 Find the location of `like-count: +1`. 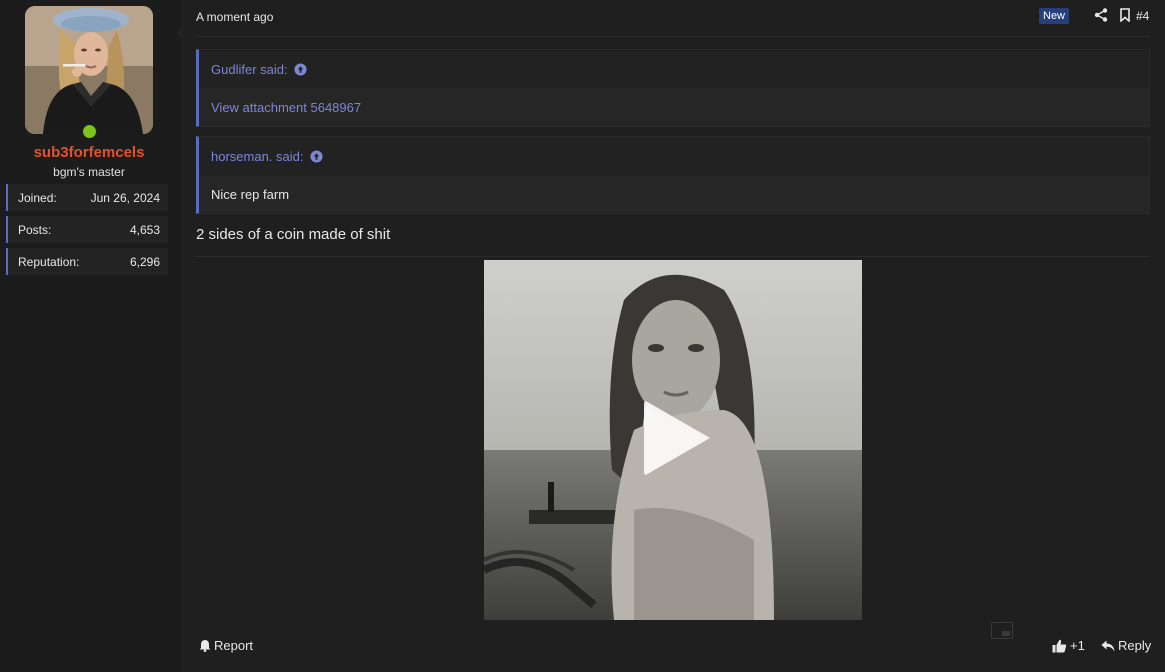

like-count: +1 is located at coordinates (1077, 645).